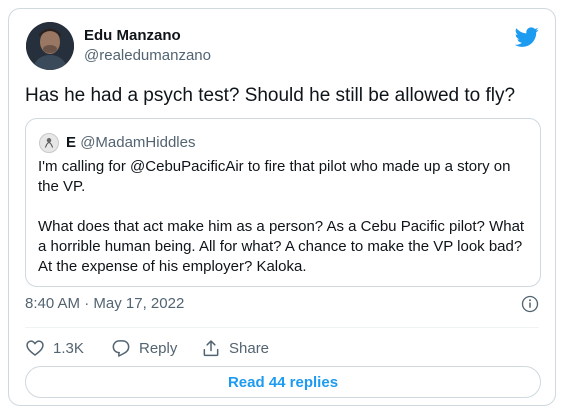  I want to click on tweet-timestamp: 8:40 AM · May 17, 2022, so click(104, 303).